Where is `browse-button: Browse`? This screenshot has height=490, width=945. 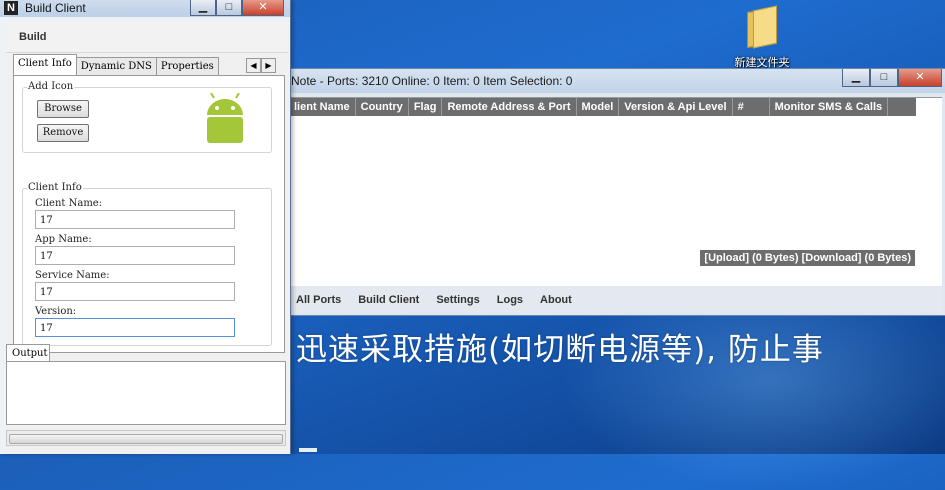
browse-button: Browse is located at coordinates (63, 109).